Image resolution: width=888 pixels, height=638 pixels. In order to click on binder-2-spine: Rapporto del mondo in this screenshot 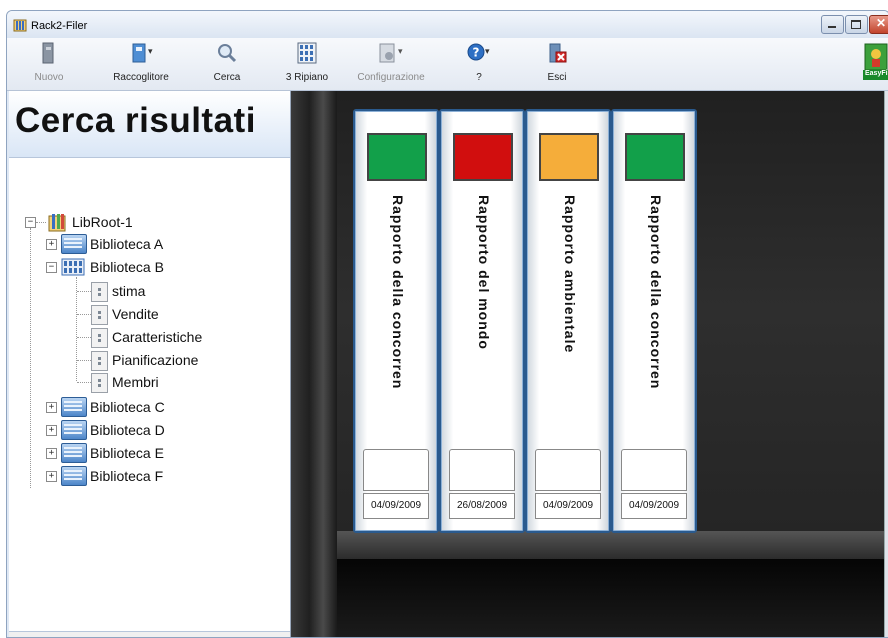, I will do `click(482, 330)`.